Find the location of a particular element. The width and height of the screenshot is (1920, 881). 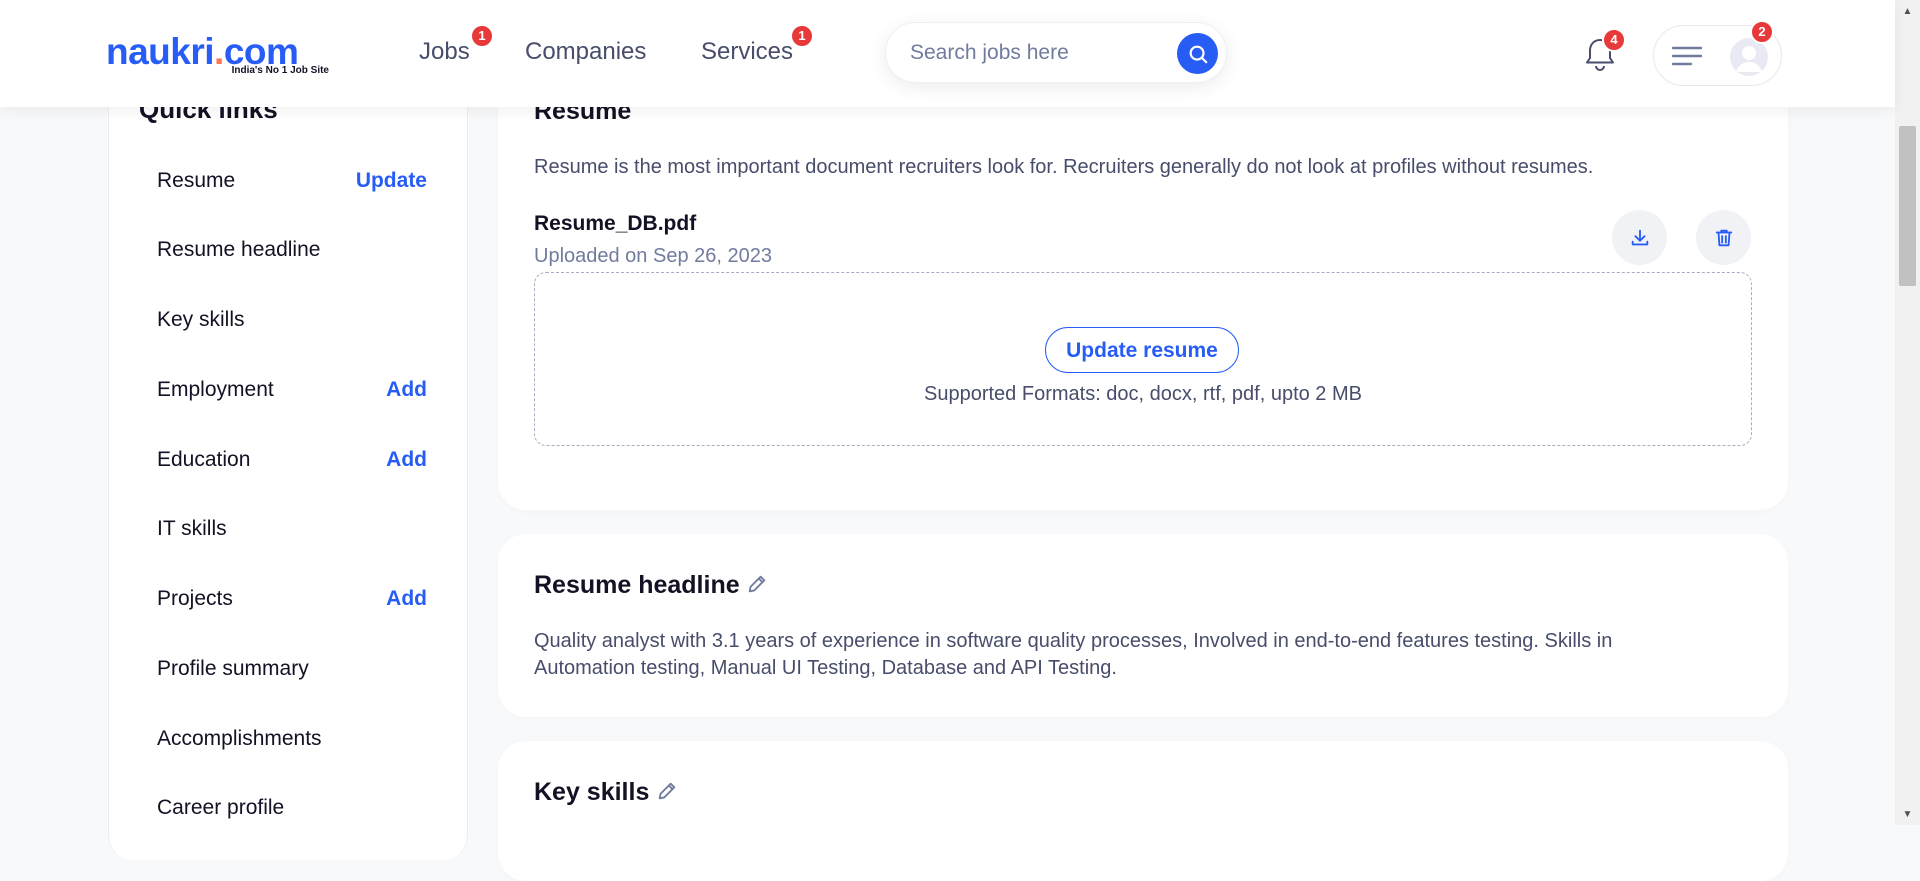

nav-jobs: Jobs 1 is located at coordinates (456, 45).